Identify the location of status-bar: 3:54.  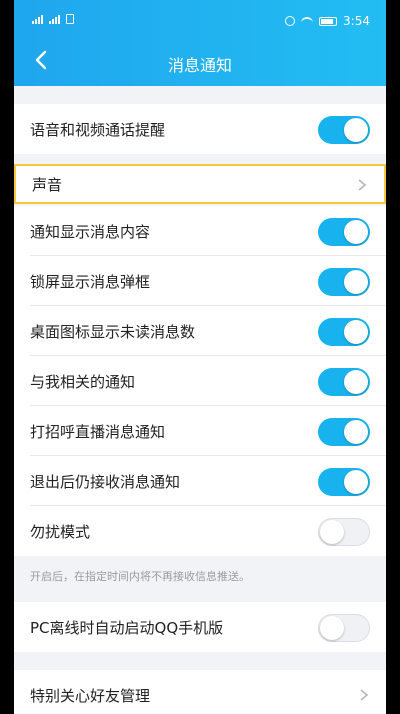
(200, 14).